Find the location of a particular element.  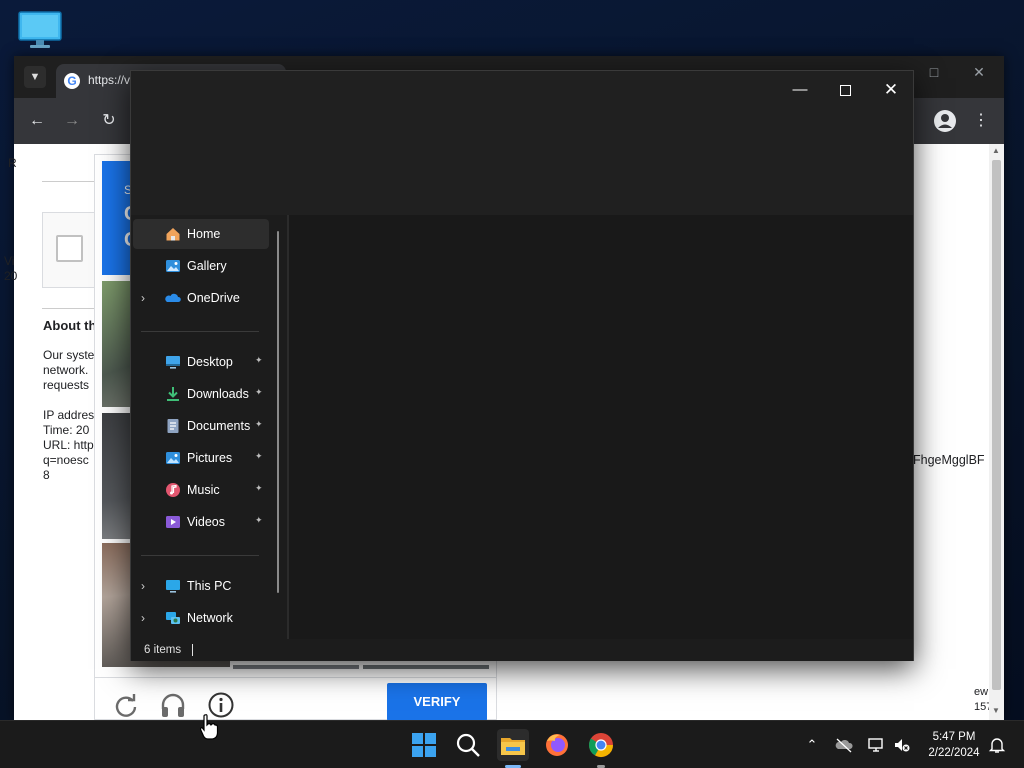

nav-item-desktop: Desktop ✦ is located at coordinates (201, 362).